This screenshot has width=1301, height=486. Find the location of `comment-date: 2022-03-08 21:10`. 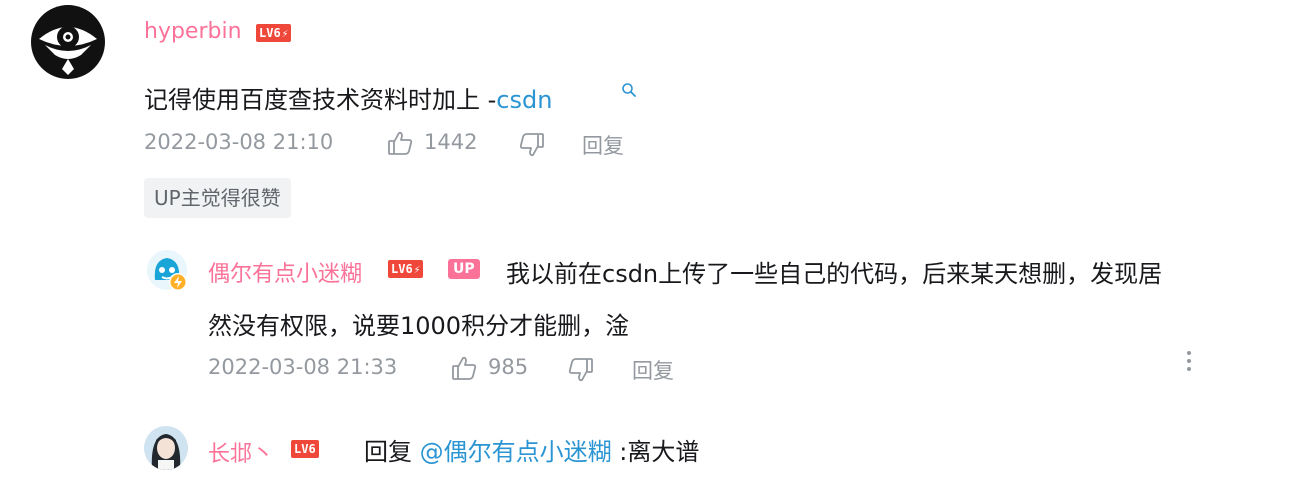

comment-date: 2022-03-08 21:10 is located at coordinates (239, 142).